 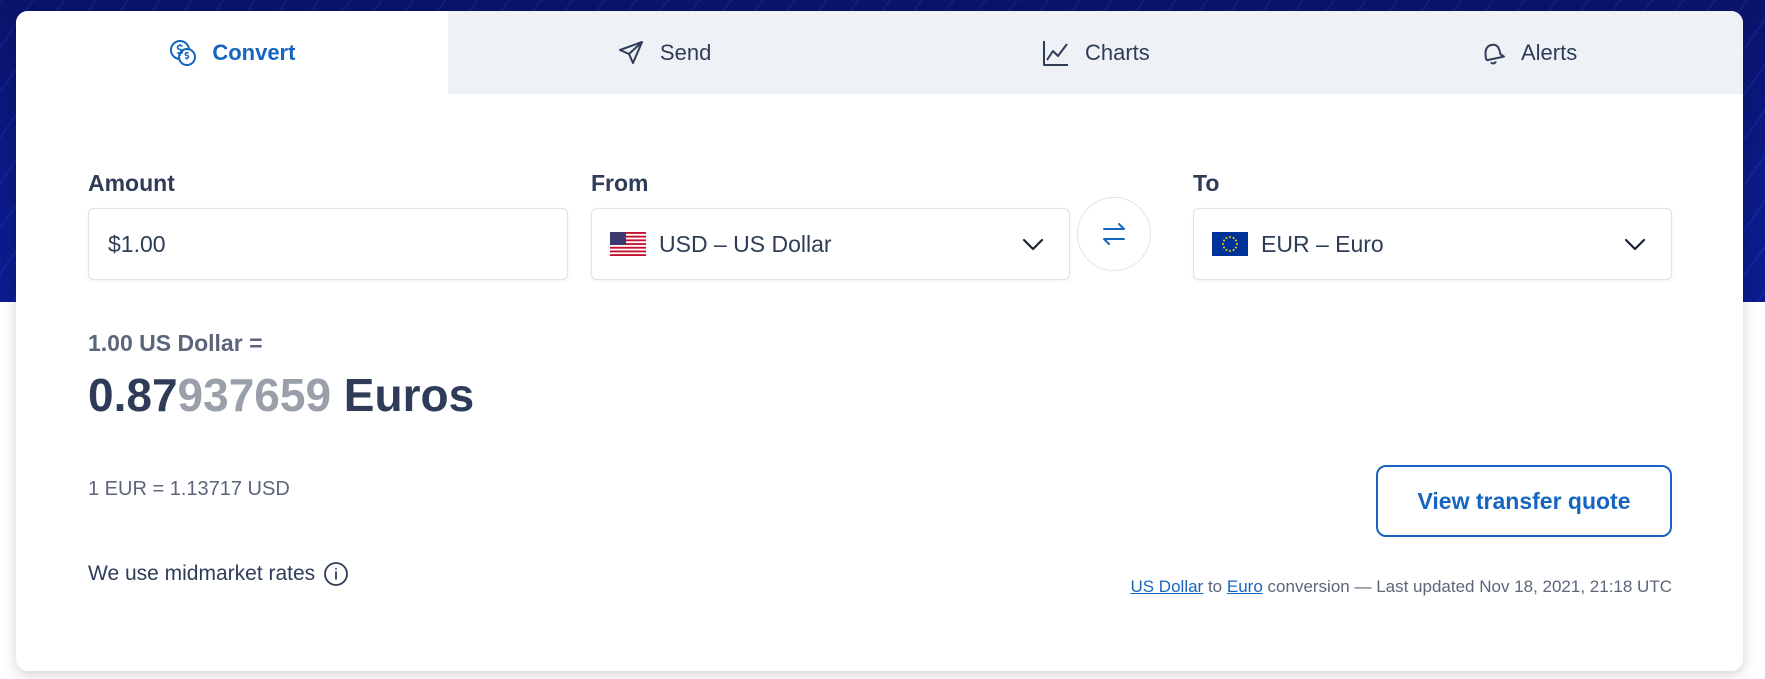 I want to click on amount-label: Amount, so click(x=131, y=183).